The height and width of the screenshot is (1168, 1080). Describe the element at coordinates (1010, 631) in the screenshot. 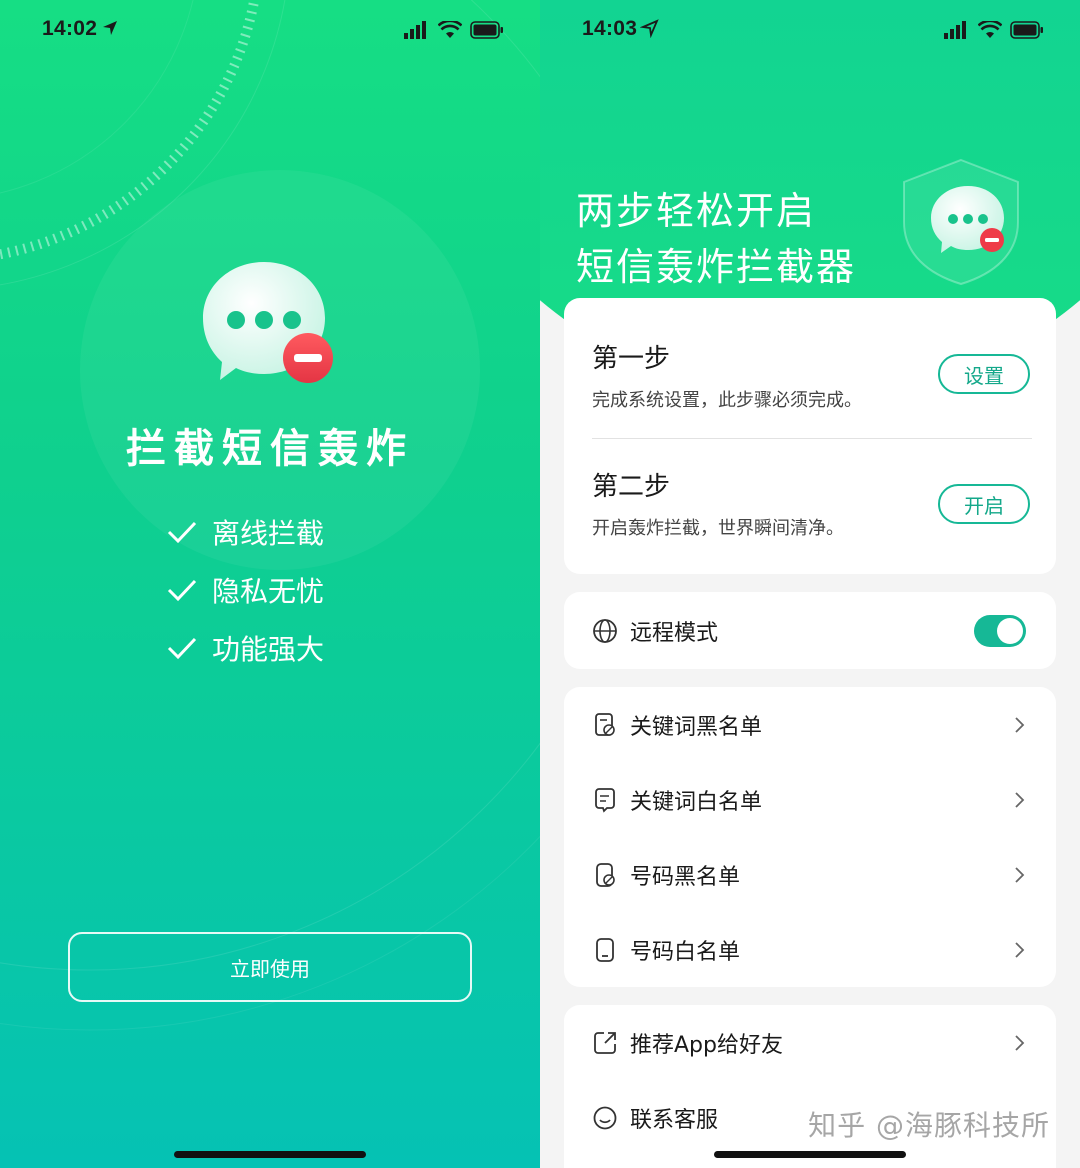

I see `toggle-knob` at that location.